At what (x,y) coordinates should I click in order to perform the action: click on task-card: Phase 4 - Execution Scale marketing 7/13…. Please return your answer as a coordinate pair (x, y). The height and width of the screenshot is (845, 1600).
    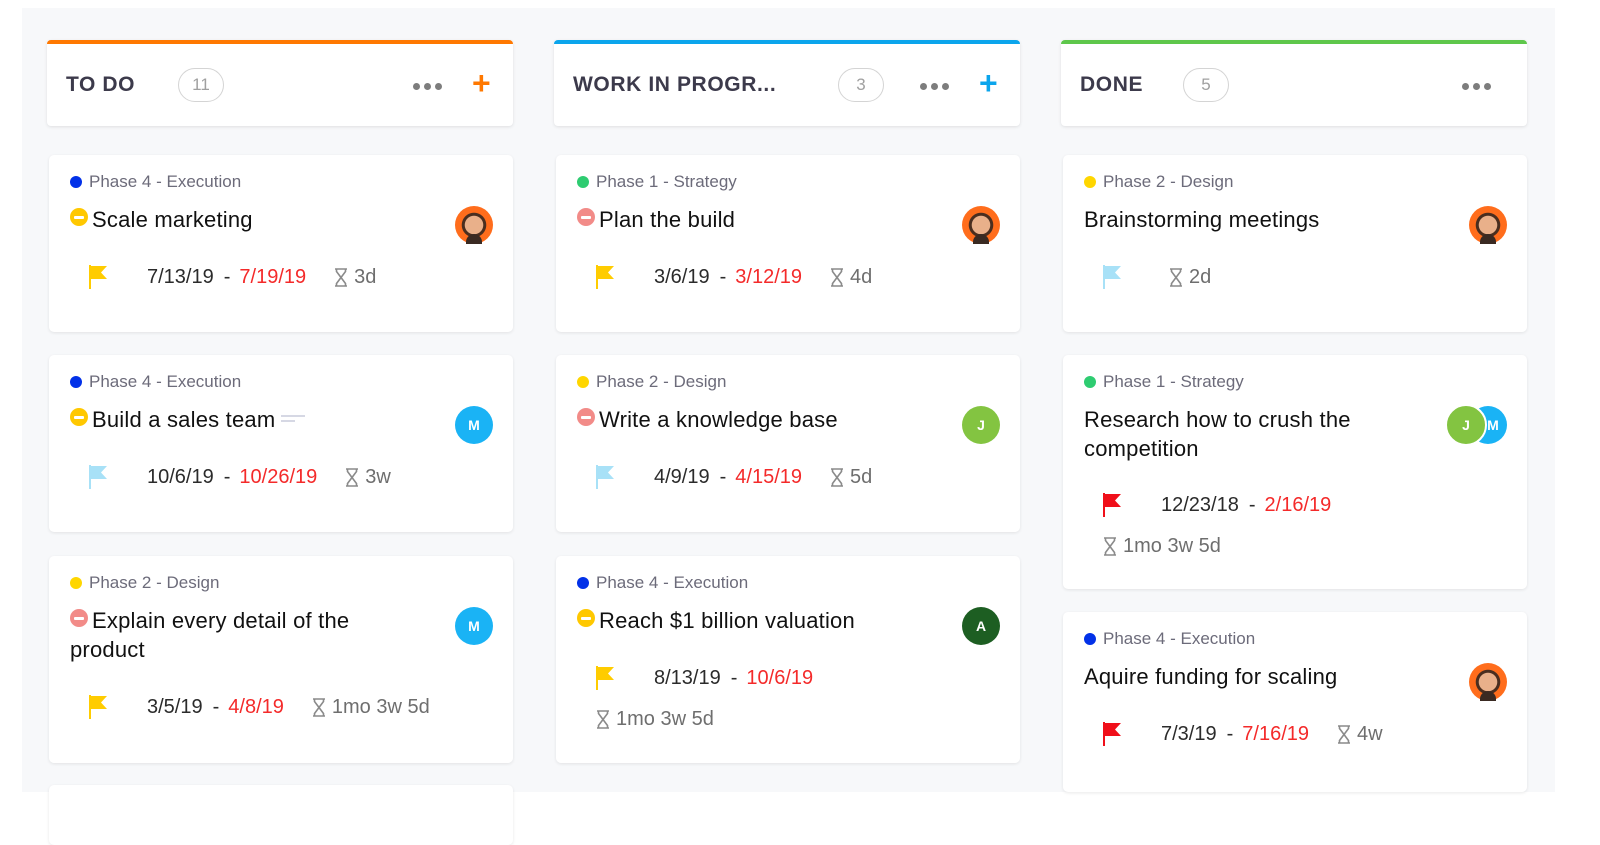
    Looking at the image, I should click on (281, 243).